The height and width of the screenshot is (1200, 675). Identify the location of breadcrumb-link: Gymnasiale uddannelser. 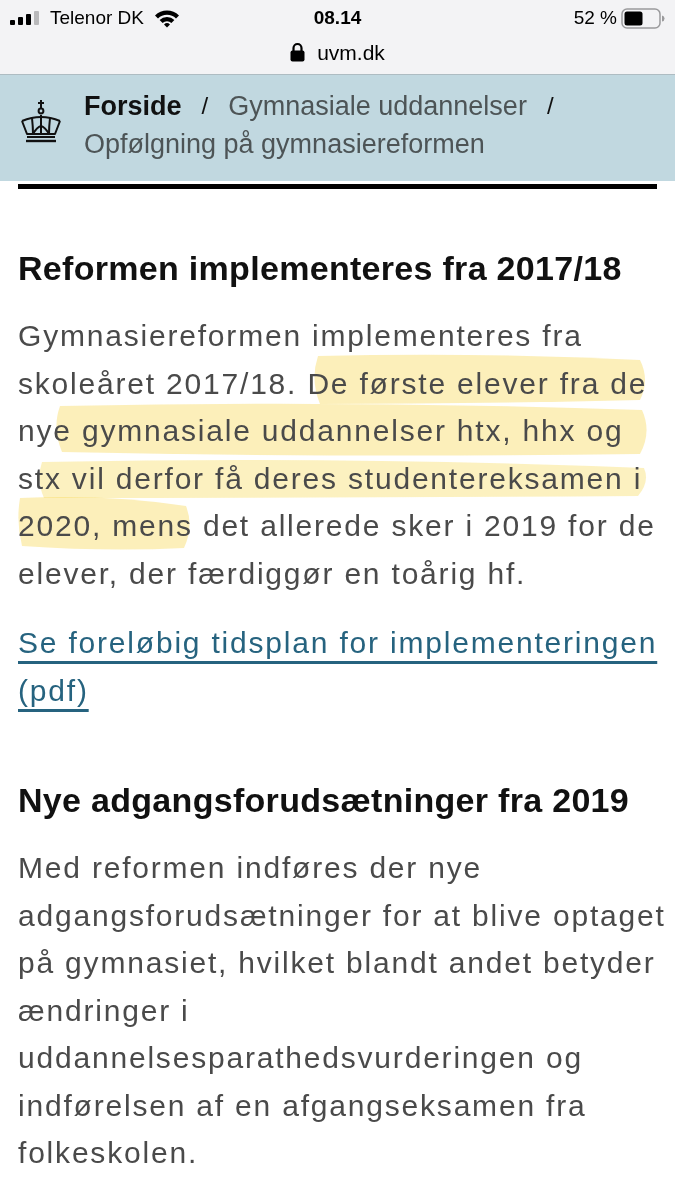
(377, 106).